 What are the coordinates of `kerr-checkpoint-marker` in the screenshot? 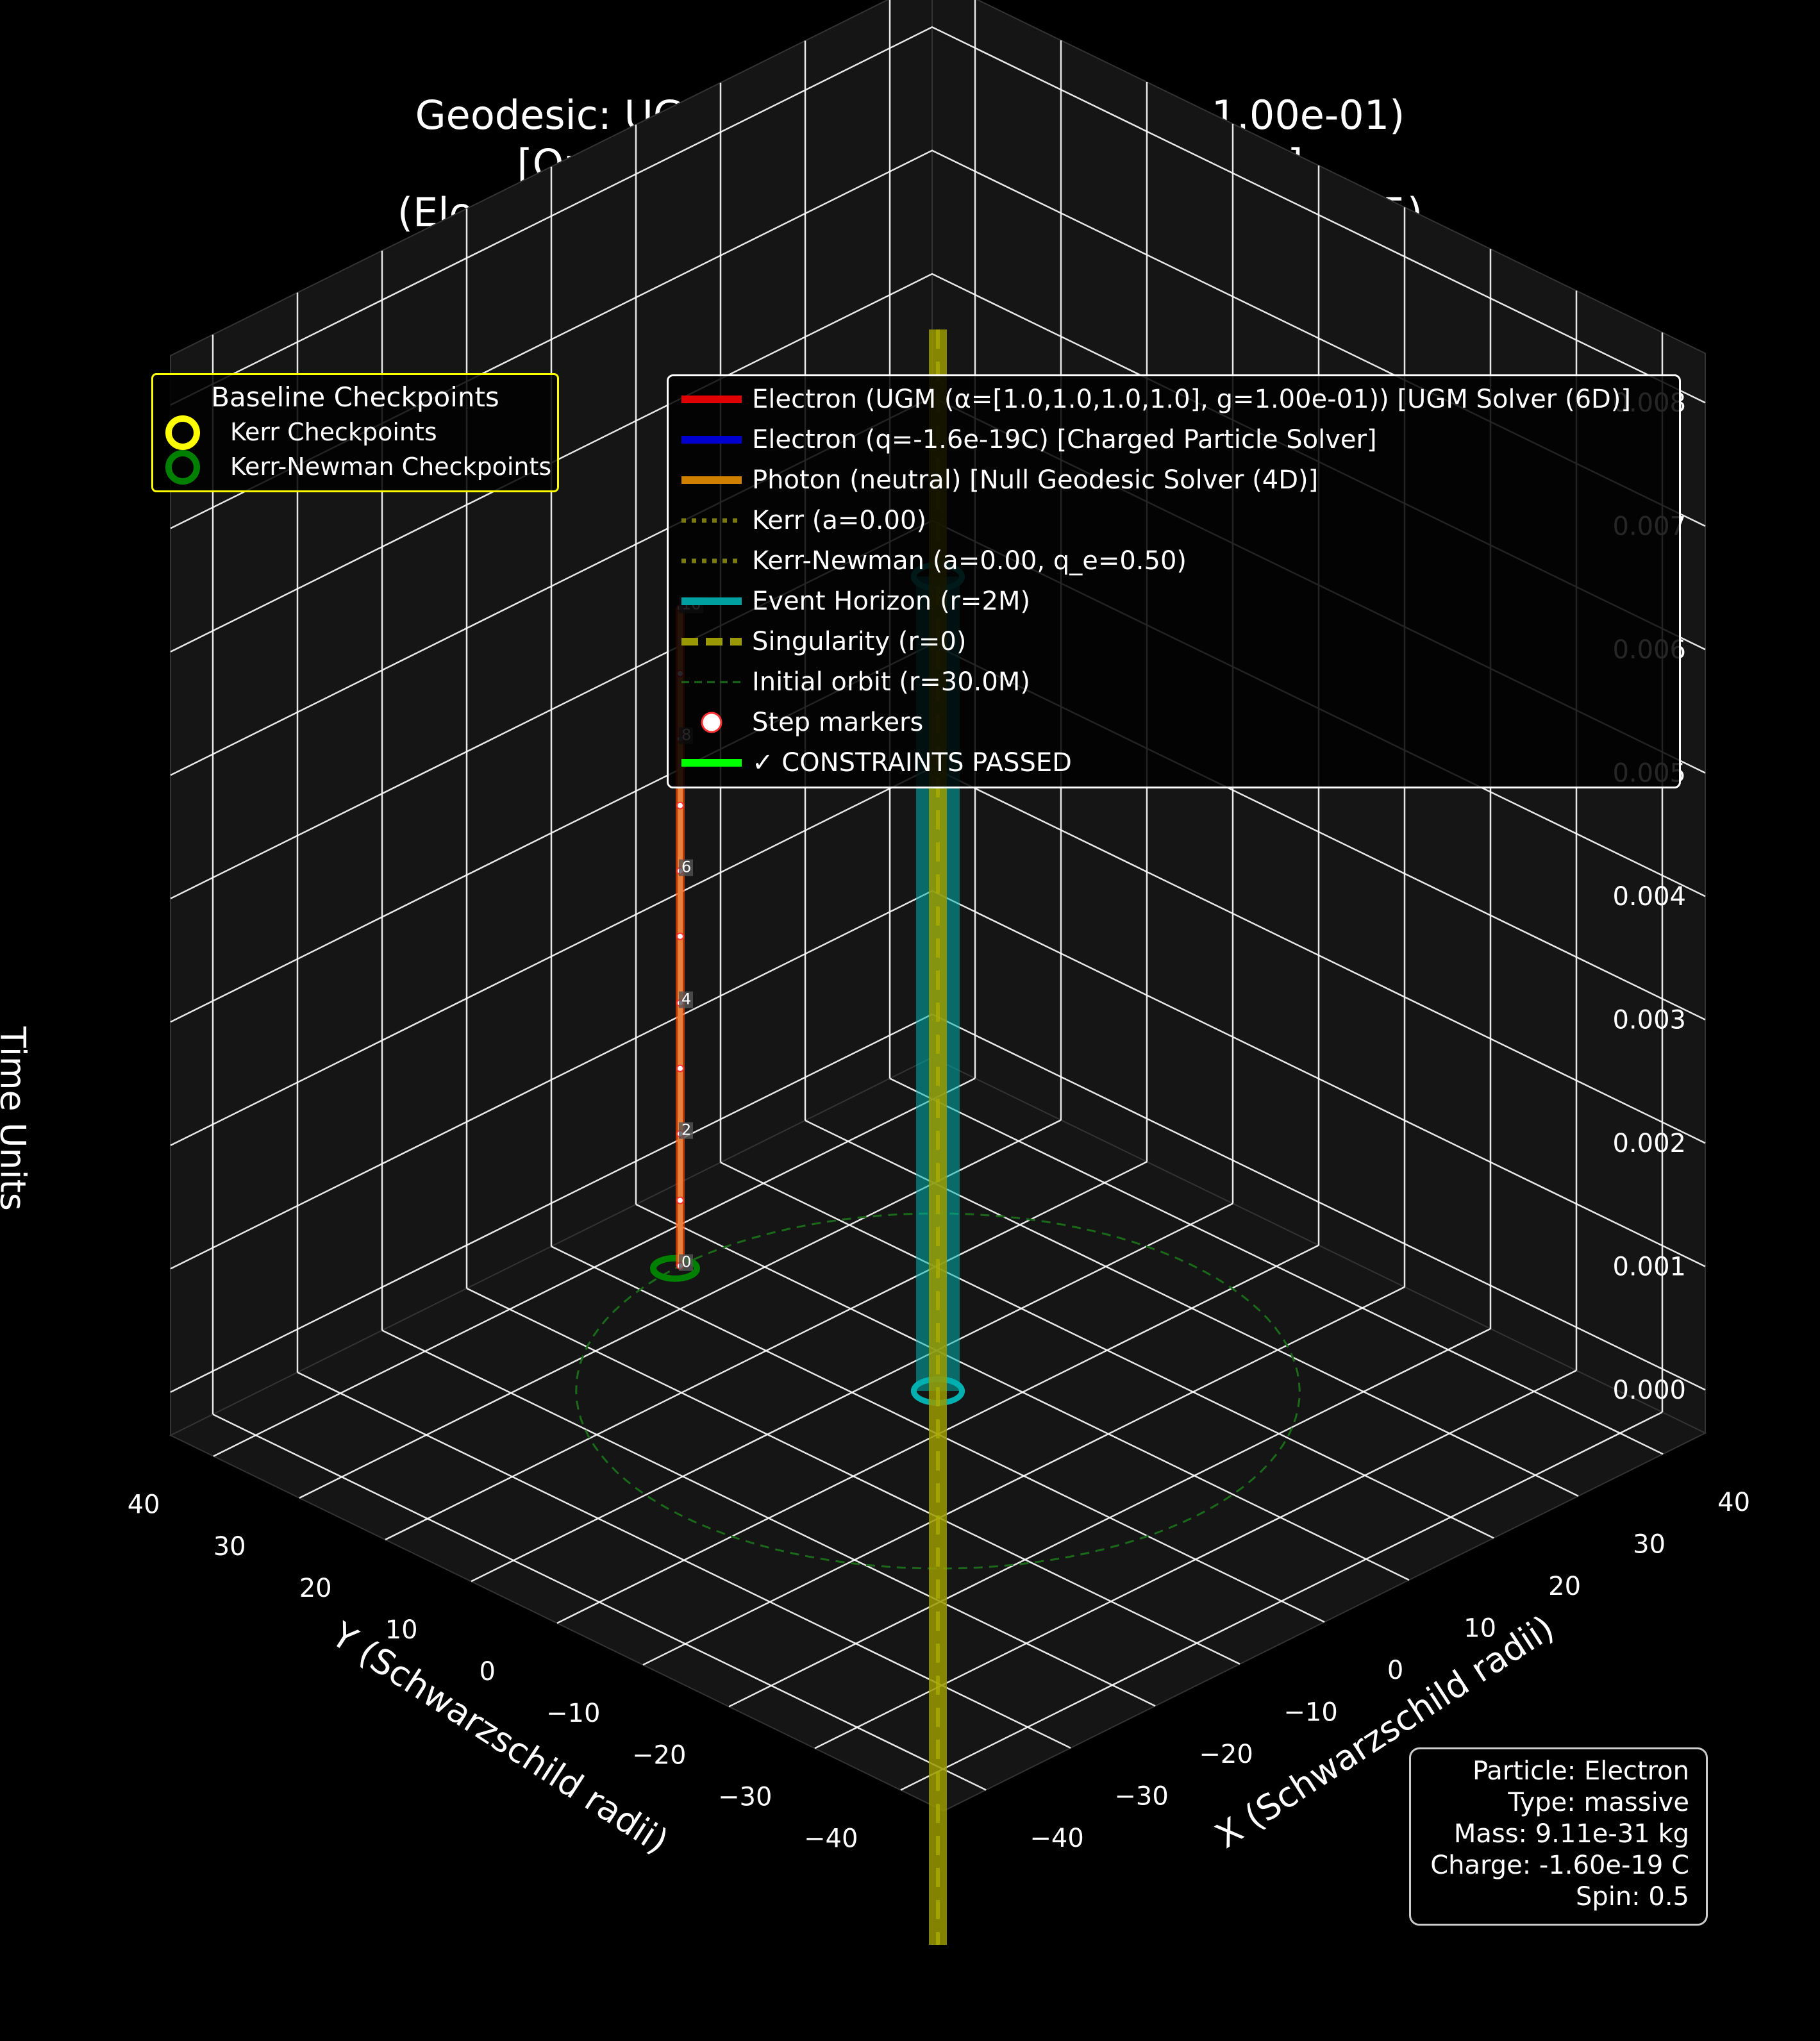 It's located at (182, 432).